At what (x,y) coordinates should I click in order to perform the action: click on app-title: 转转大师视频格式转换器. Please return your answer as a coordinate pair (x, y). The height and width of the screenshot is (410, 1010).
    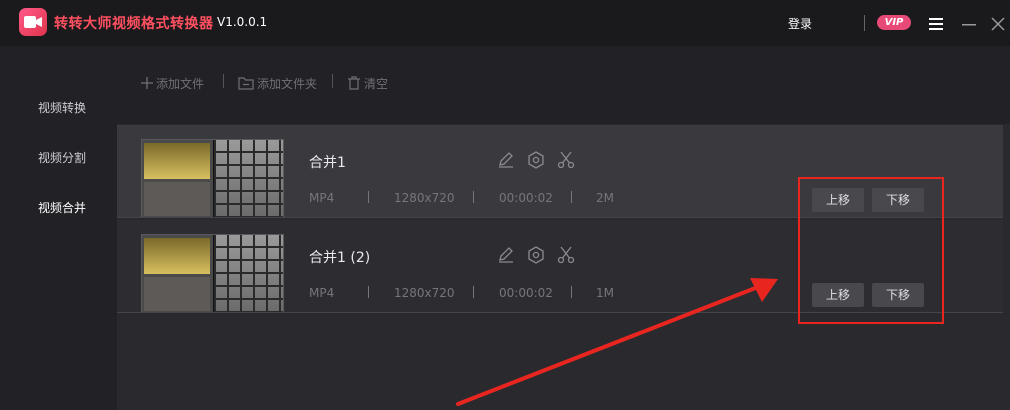
    Looking at the image, I should click on (134, 24).